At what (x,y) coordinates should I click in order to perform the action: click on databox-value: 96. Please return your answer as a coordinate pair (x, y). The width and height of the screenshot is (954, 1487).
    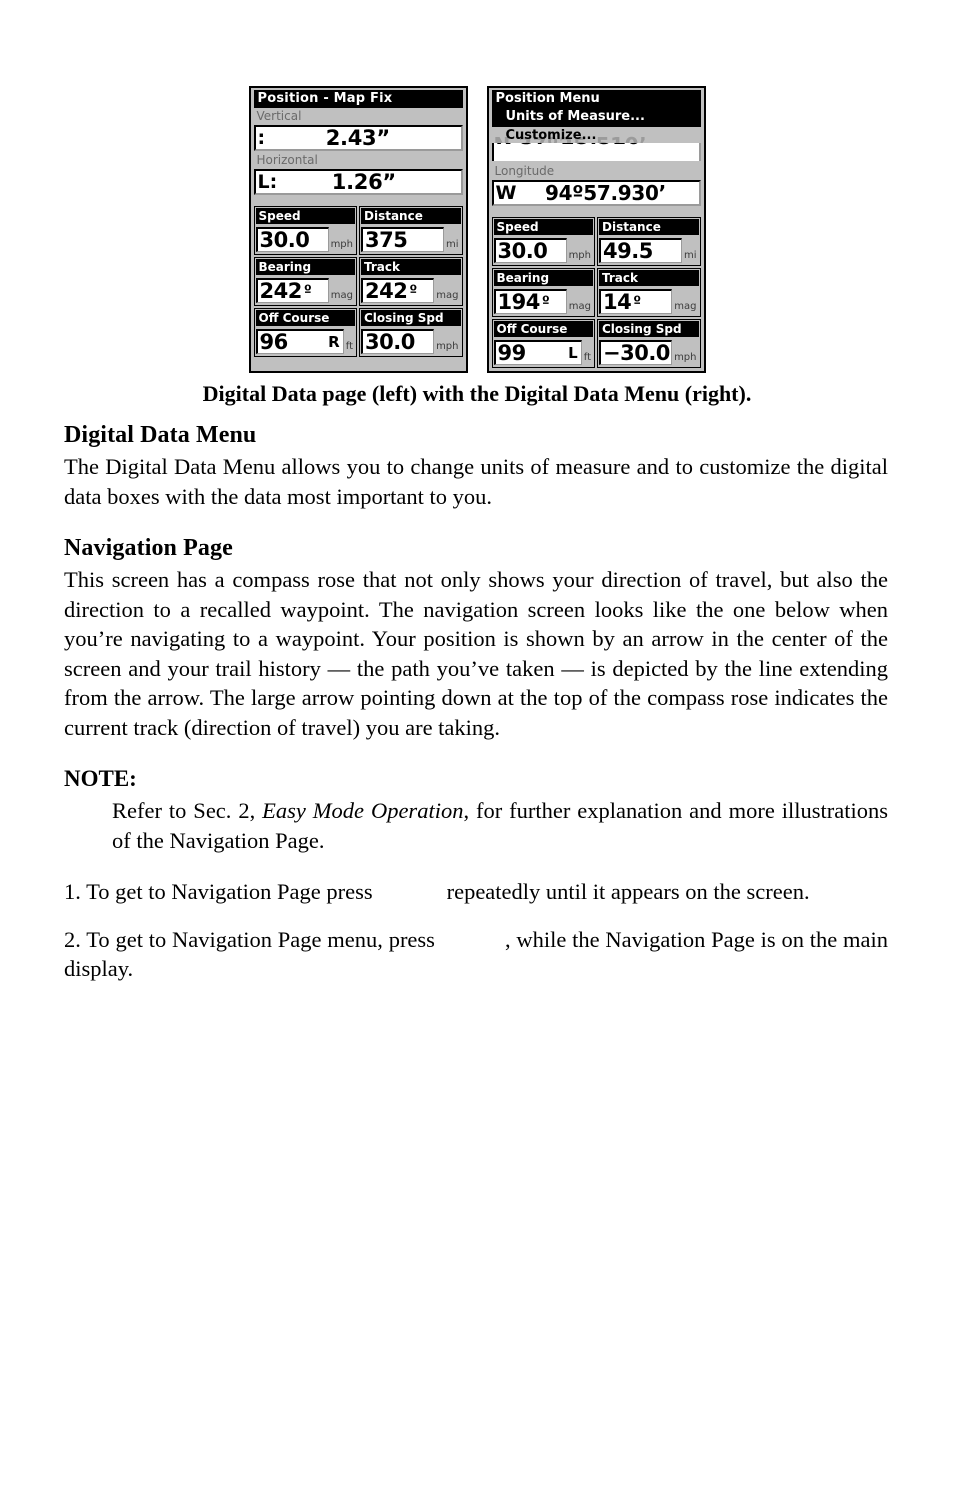
    Looking at the image, I should click on (274, 342).